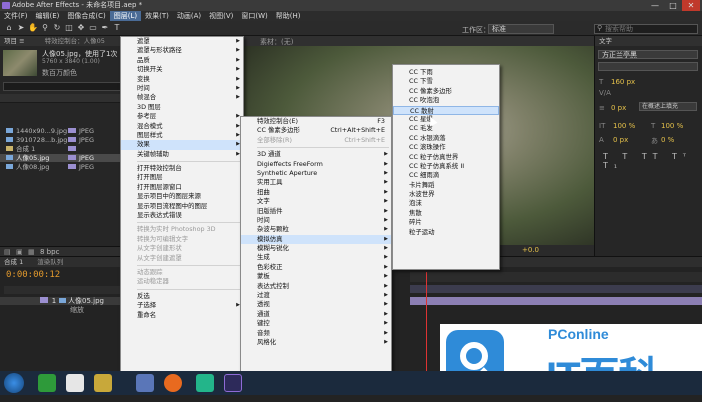  I want to click on menu-item-time-effects: 时间 ▶, so click(316, 220).